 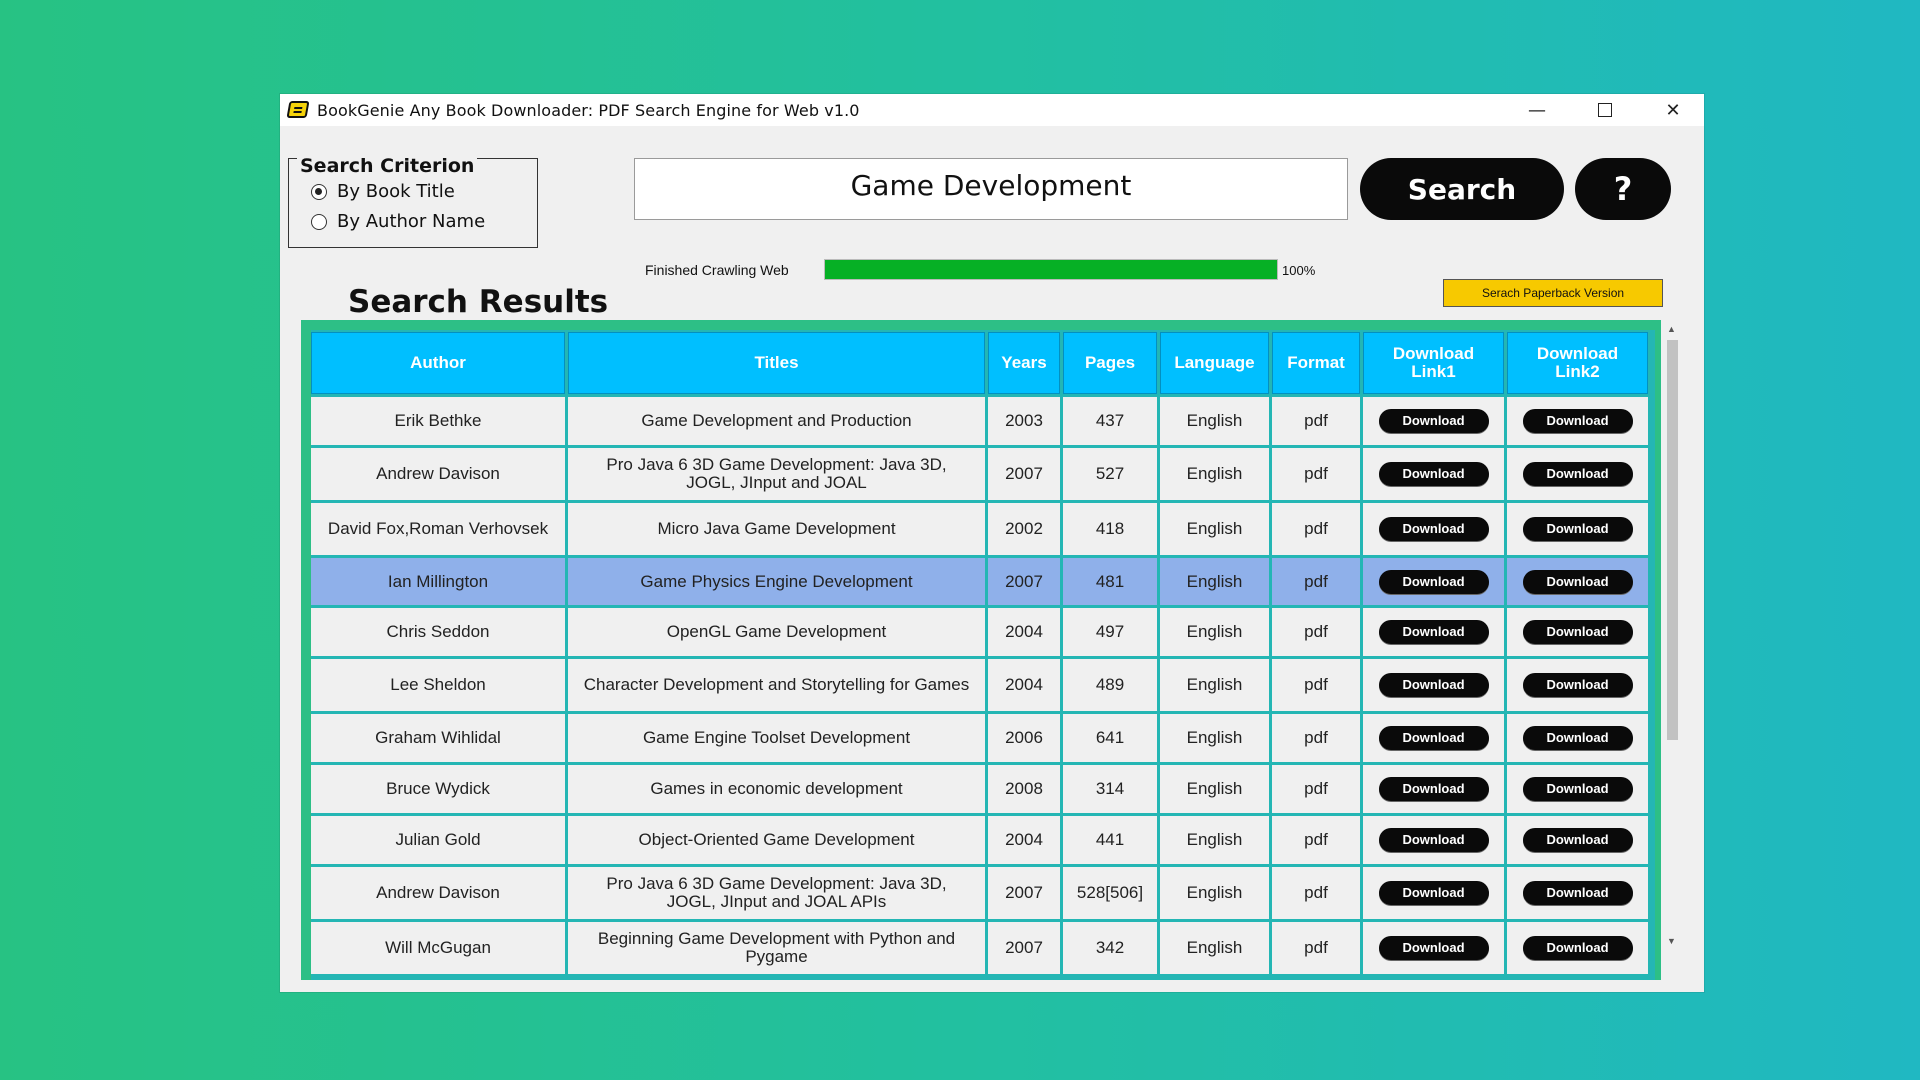 What do you see at coordinates (991, 189) in the screenshot?
I see `search-input: Game Development` at bounding box center [991, 189].